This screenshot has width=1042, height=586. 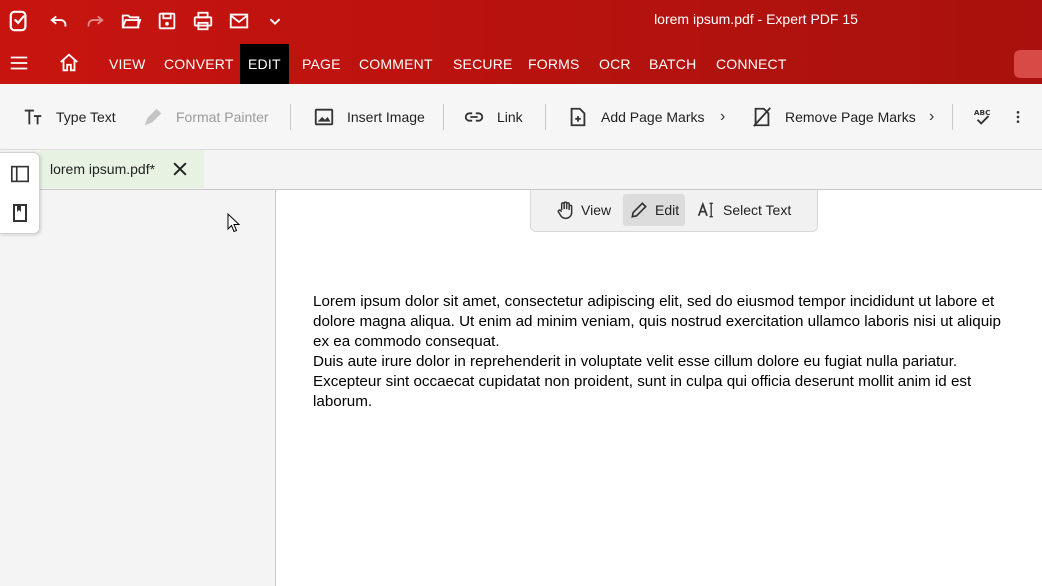 I want to click on tab-page: PAGE, so click(x=321, y=64).